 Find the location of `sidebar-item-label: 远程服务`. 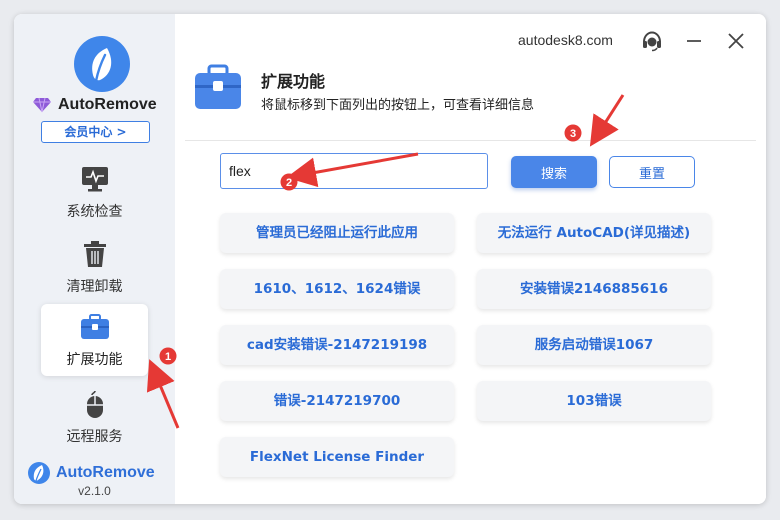

sidebar-item-label: 远程服务 is located at coordinates (94, 437).